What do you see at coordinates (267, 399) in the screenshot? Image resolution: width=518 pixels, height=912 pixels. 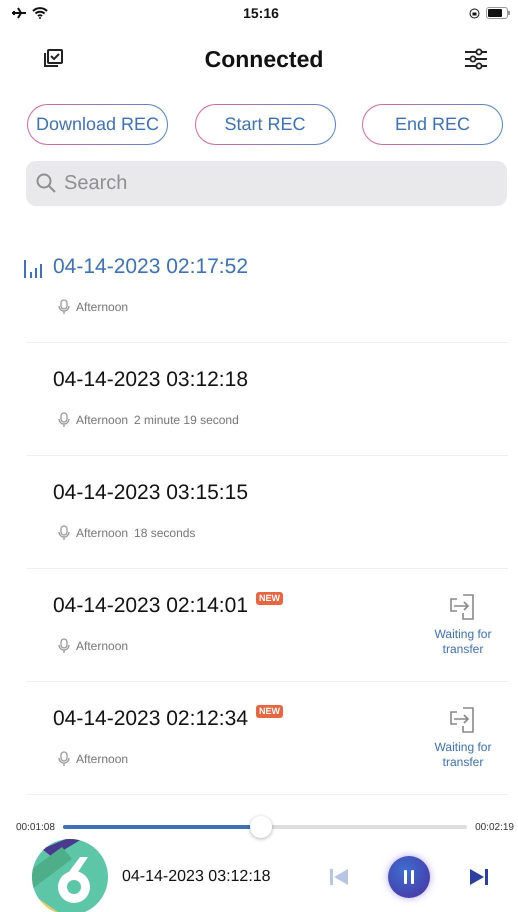 I see `recording-row: 04-14-2023 03:12:18 Afternoon 2 minute 19 second` at bounding box center [267, 399].